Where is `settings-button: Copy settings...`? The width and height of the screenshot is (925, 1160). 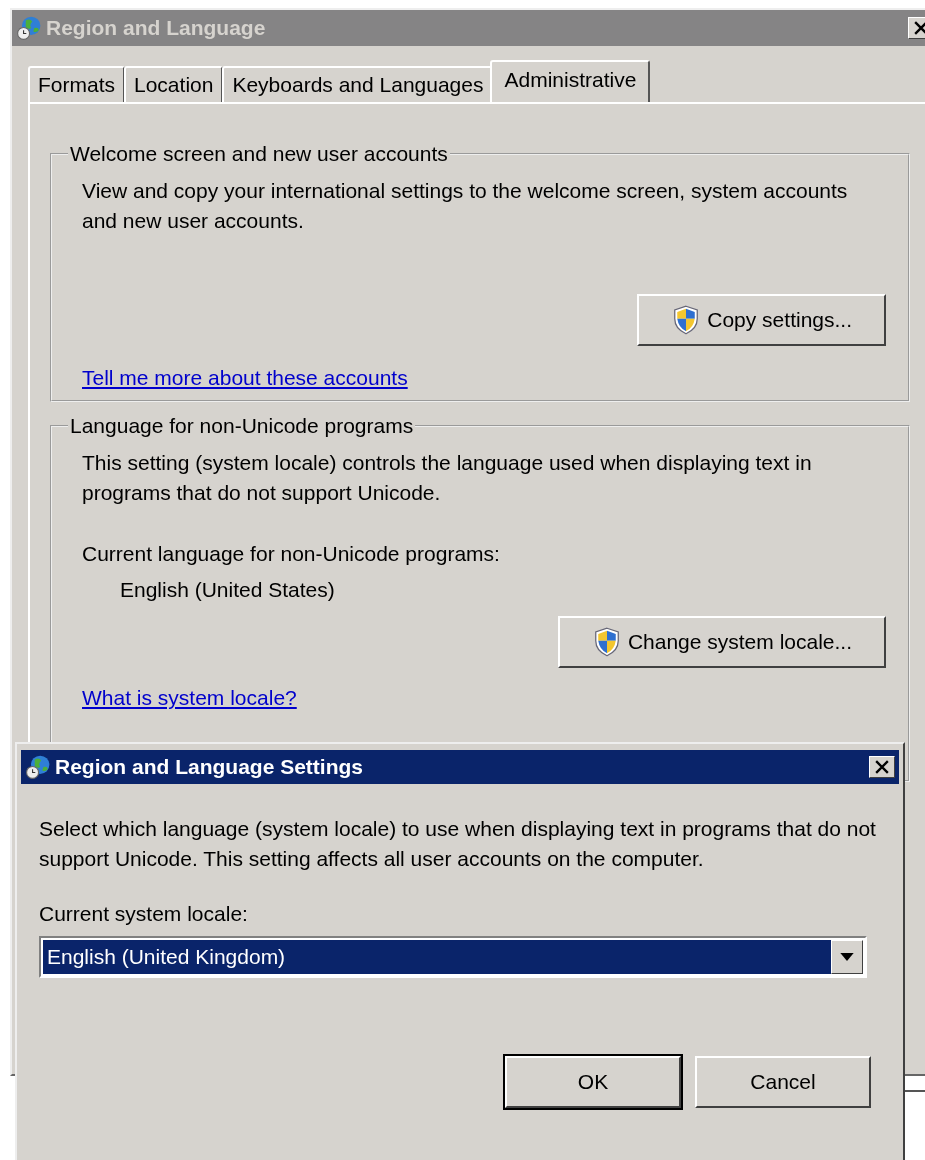
settings-button: Copy settings... is located at coordinates (761, 320).